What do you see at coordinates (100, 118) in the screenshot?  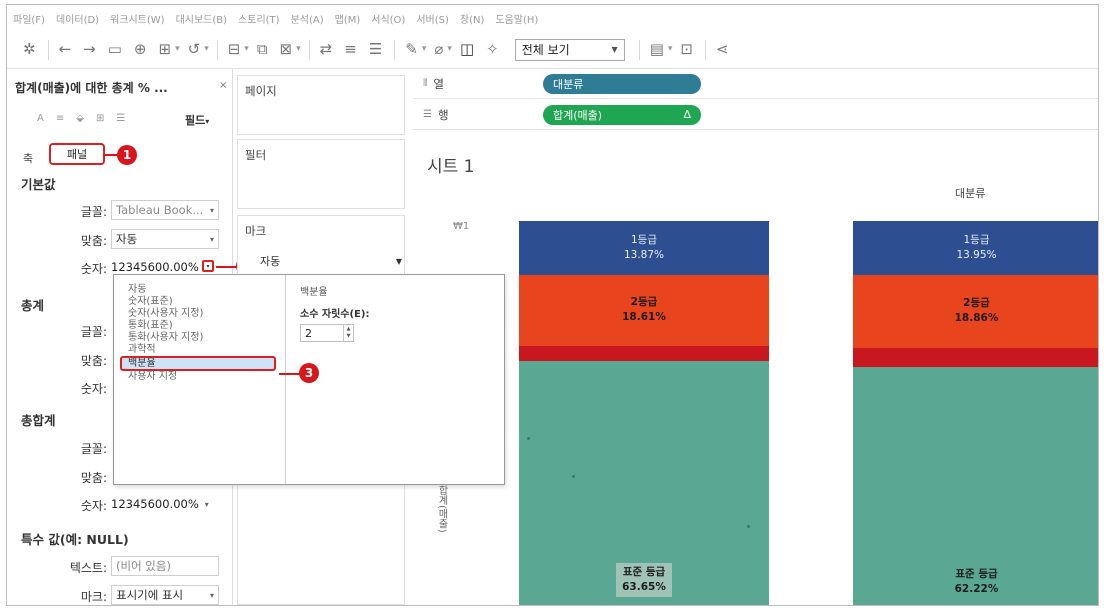 I see `borders-format-icon: ⊞` at bounding box center [100, 118].